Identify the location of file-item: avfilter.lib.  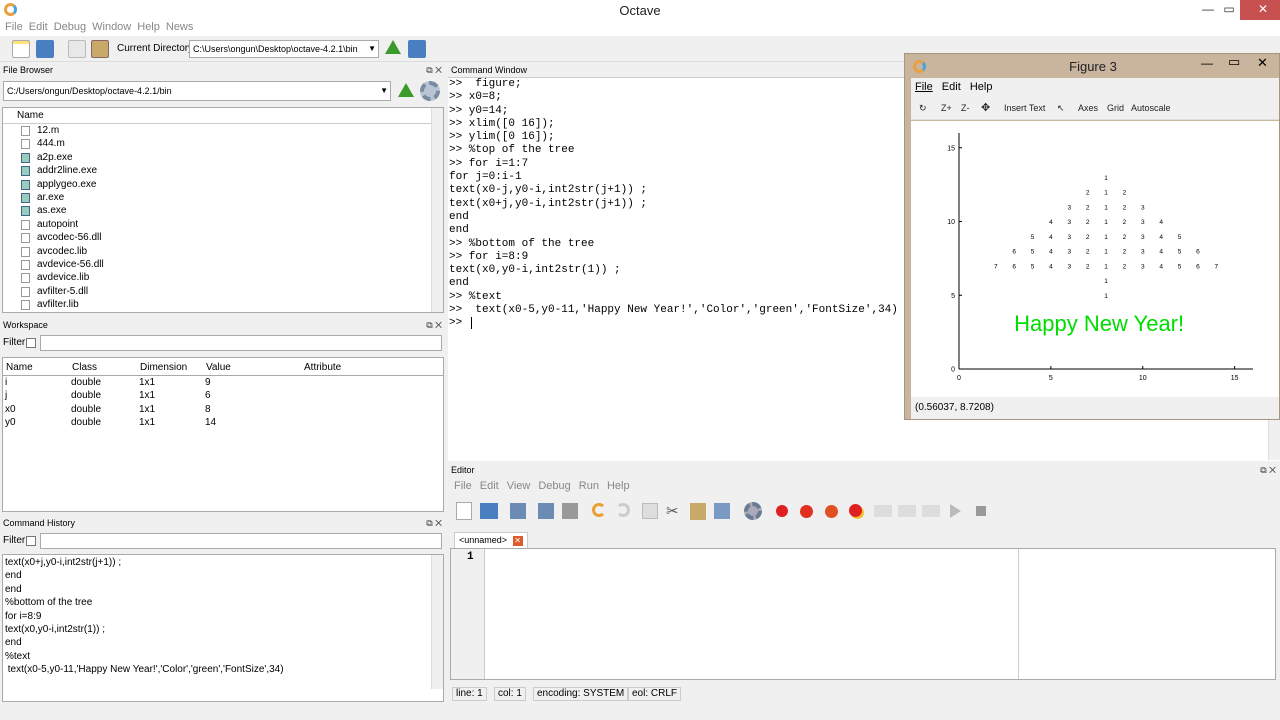
(223, 304).